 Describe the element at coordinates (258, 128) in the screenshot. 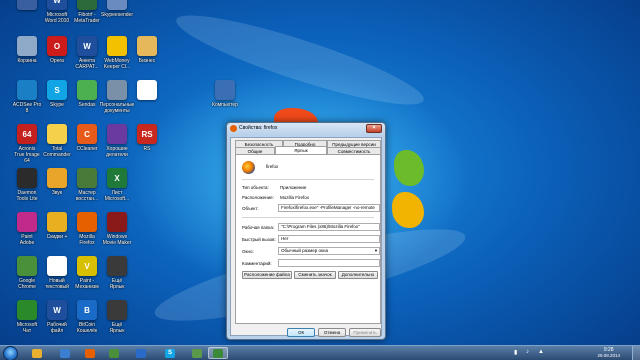

I see `dialog-title: Свойства: firefox` at that location.